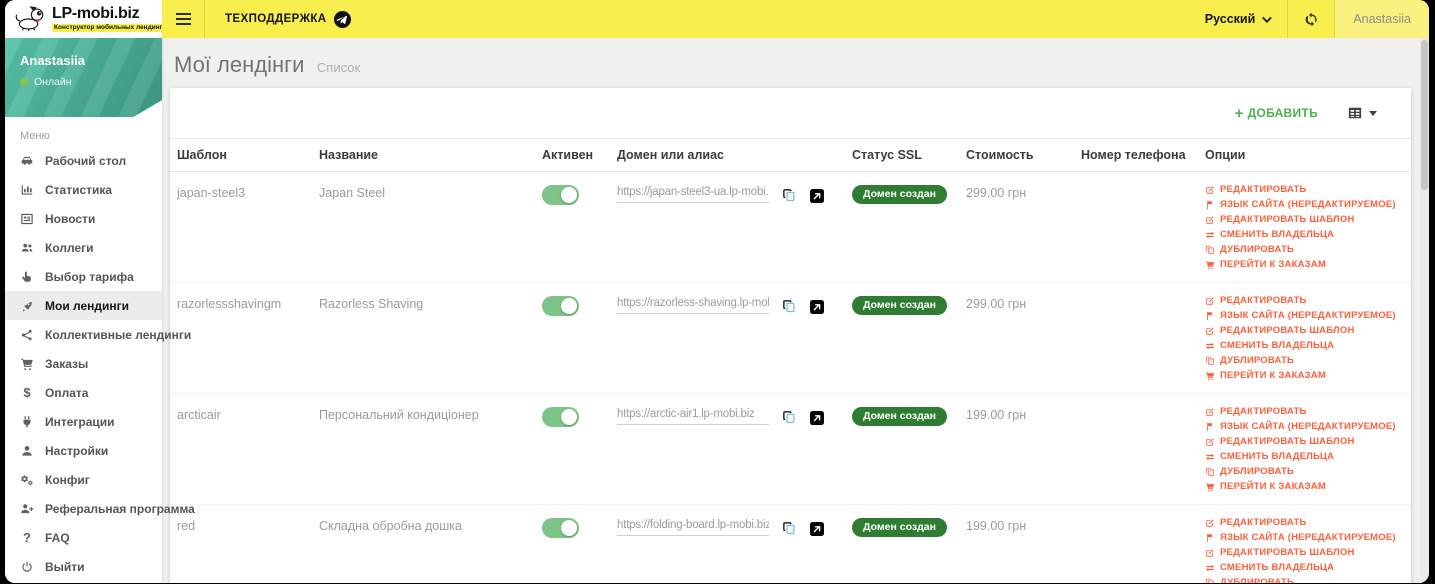 The height and width of the screenshot is (584, 1435). Describe the element at coordinates (83, 77) in the screenshot. I see `sidebar-profile: Anastasiia Онлайн` at that location.